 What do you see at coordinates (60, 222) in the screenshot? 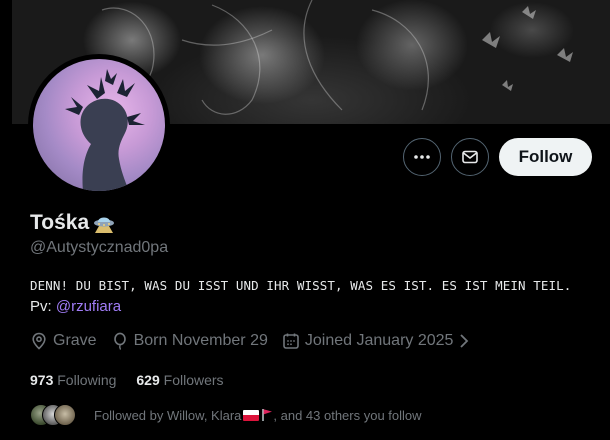
I see `display-name-text: Tośka` at bounding box center [60, 222].